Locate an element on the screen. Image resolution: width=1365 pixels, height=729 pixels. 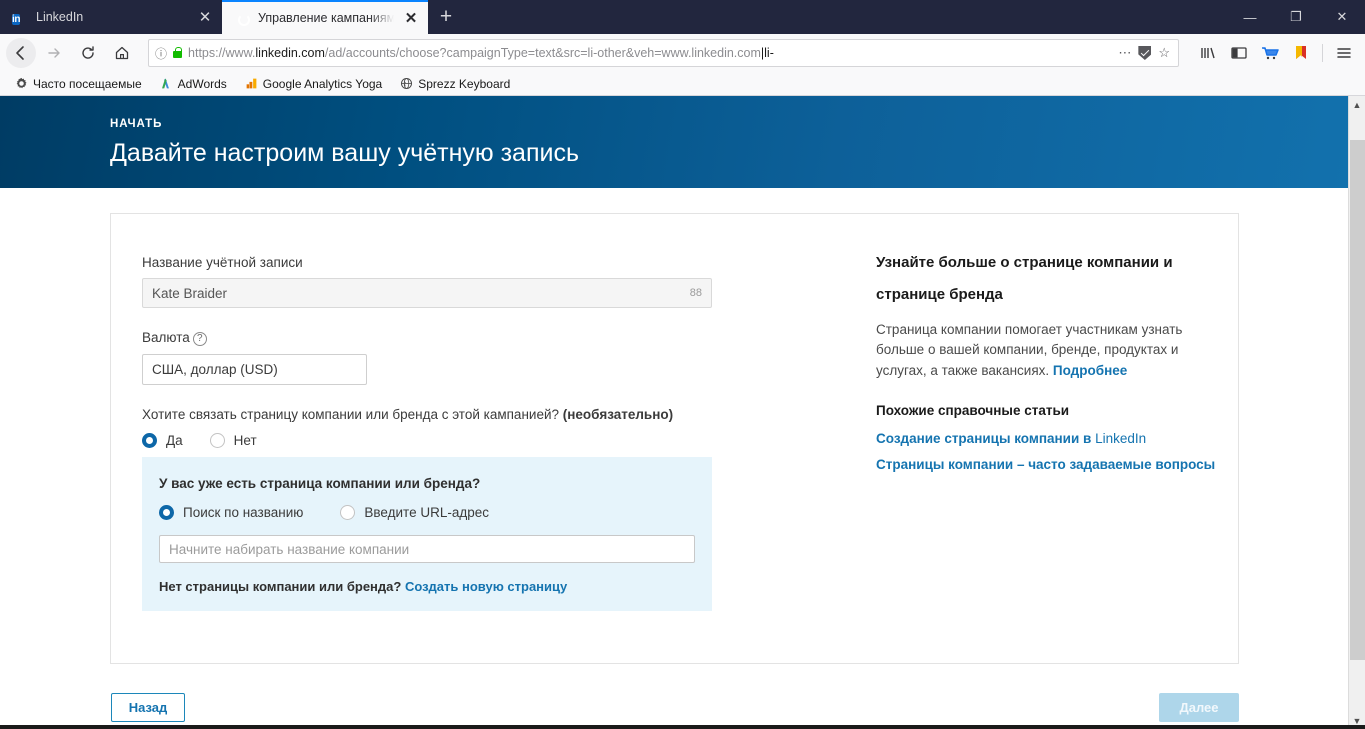
tracking-protection-icon is located at coordinates (1145, 53).